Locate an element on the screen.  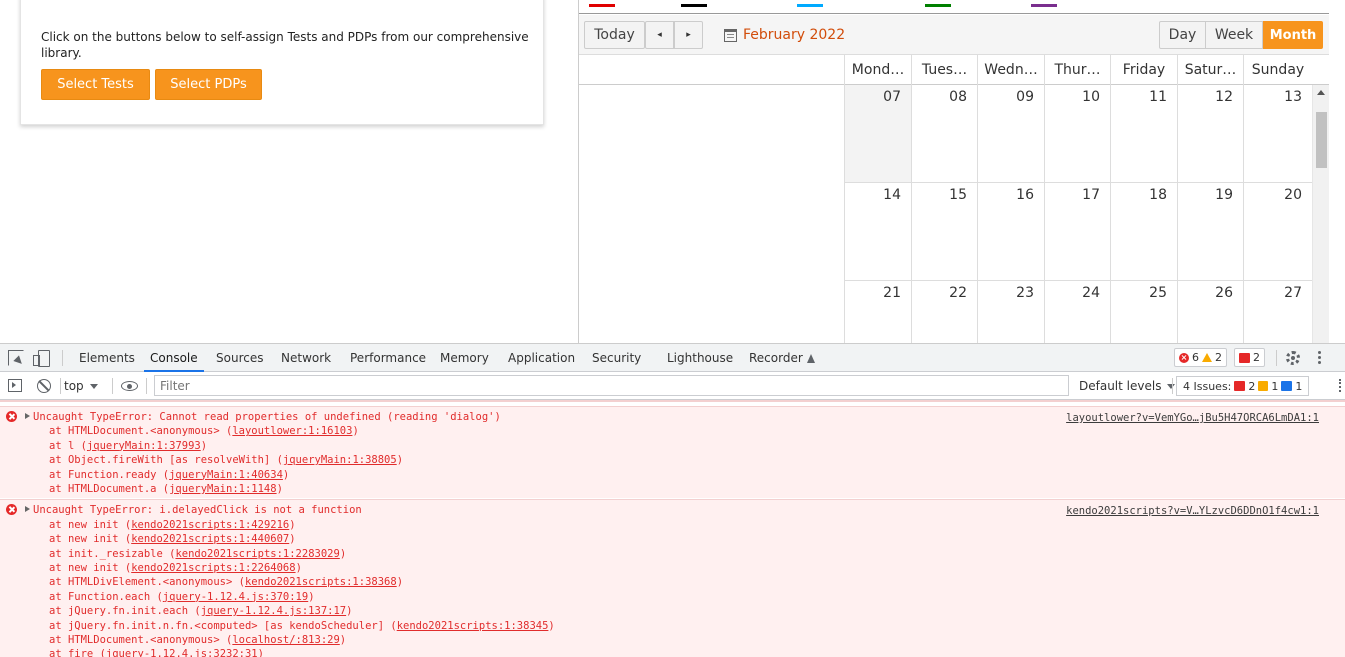
error-source-link: kendo2021scripts?v=V…YLzvcD6DDnO1f4cw1:1 is located at coordinates (1192, 511).